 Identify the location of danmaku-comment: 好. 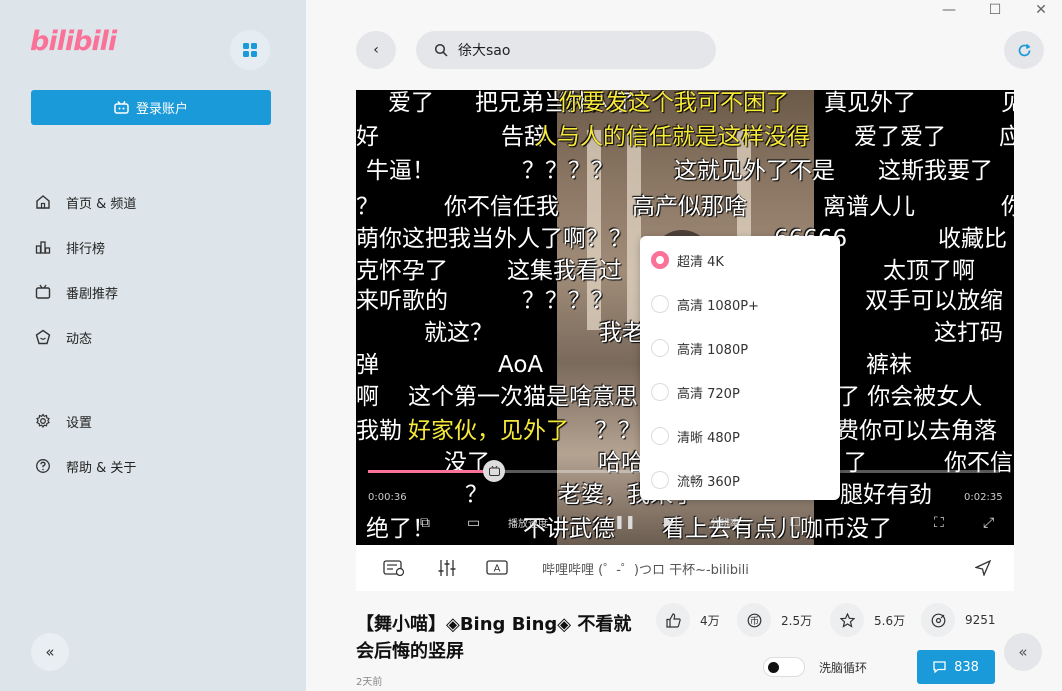
(367, 137).